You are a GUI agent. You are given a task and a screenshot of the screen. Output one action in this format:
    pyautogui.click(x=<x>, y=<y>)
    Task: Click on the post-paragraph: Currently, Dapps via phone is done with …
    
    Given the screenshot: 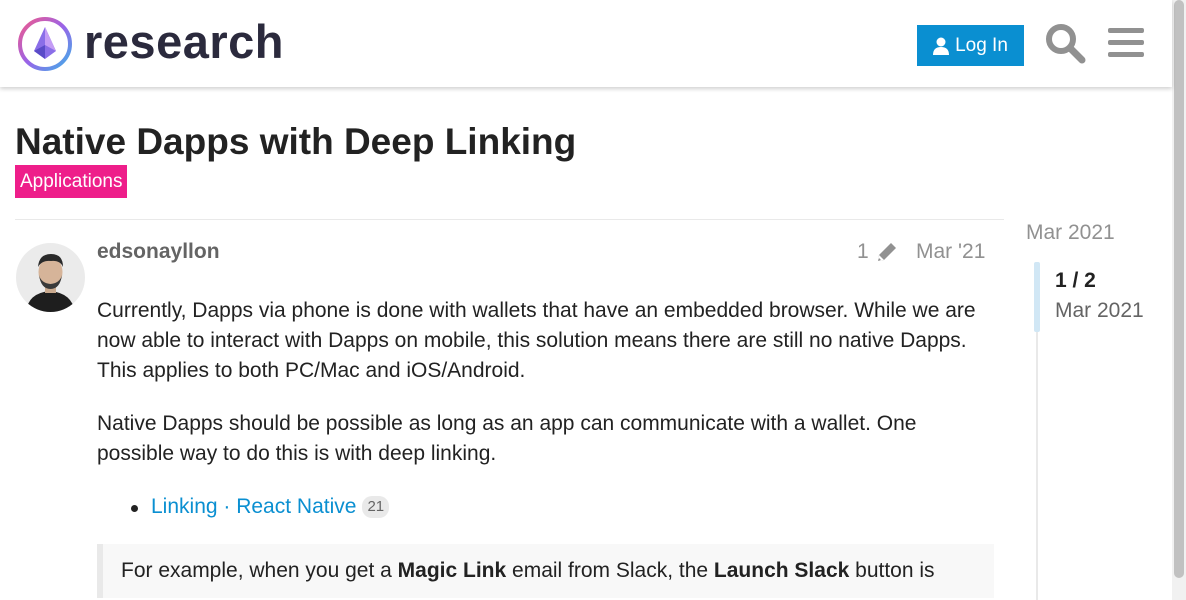 What is the action you would take?
    pyautogui.click(x=536, y=340)
    